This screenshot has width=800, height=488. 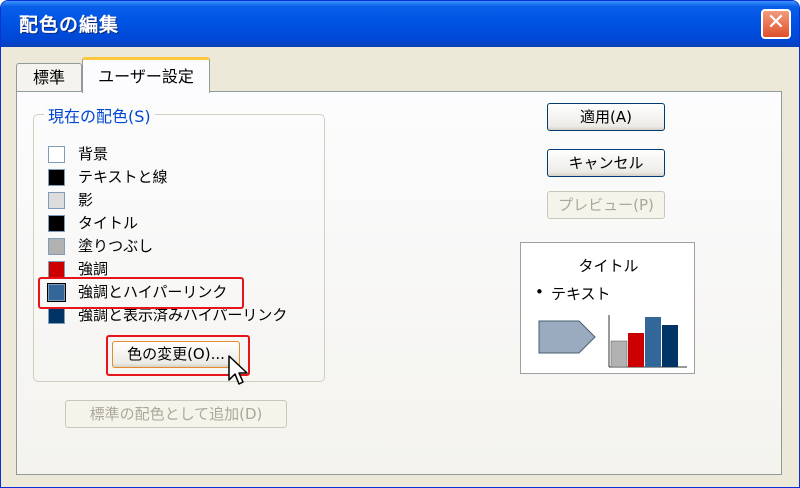 I want to click on scheme-item-label: 塗りつぶし, so click(x=116, y=246).